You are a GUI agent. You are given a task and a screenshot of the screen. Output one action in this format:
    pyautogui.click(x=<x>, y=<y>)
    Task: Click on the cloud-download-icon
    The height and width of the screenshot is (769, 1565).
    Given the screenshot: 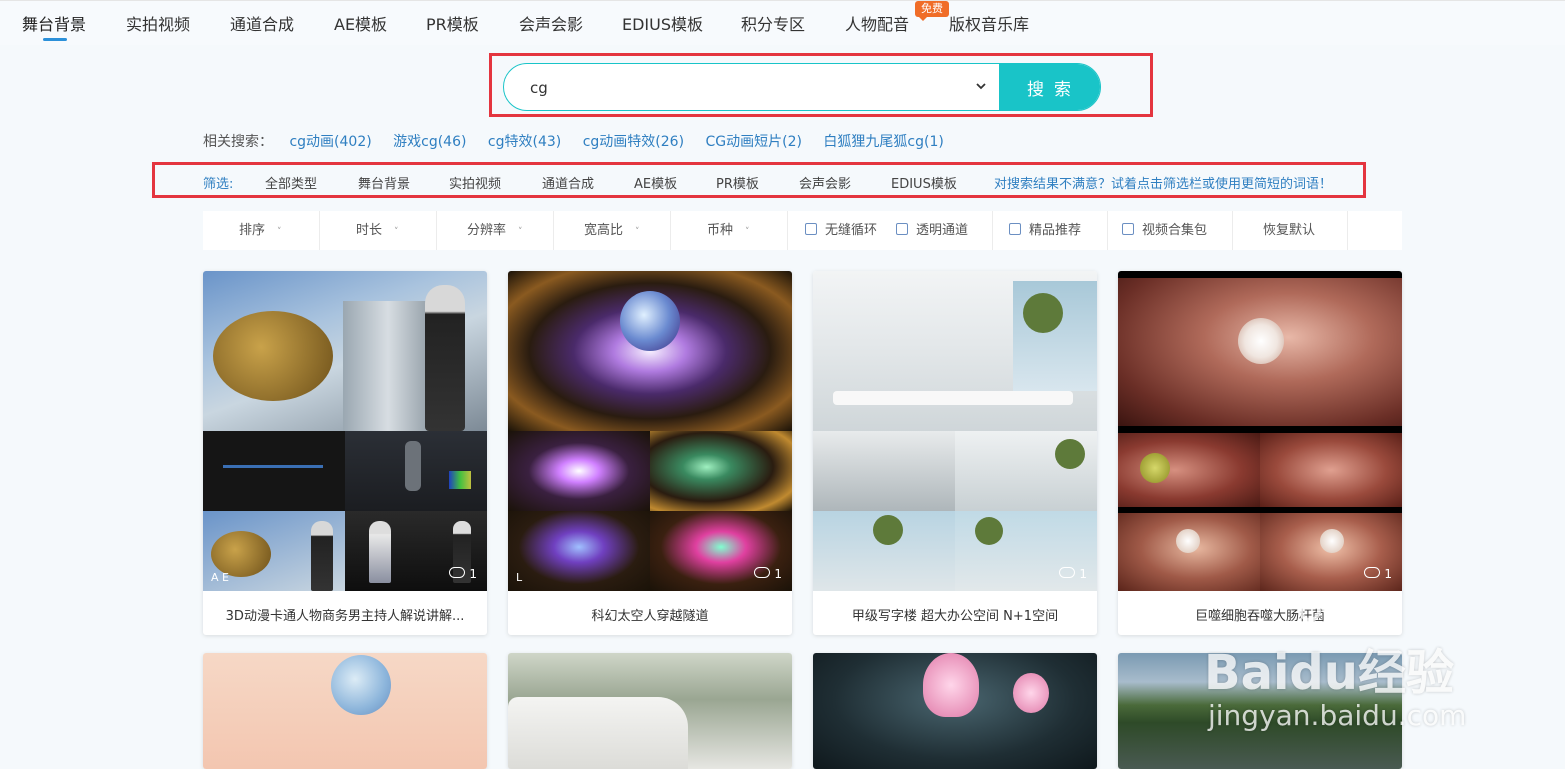 What is the action you would take?
    pyautogui.click(x=762, y=572)
    